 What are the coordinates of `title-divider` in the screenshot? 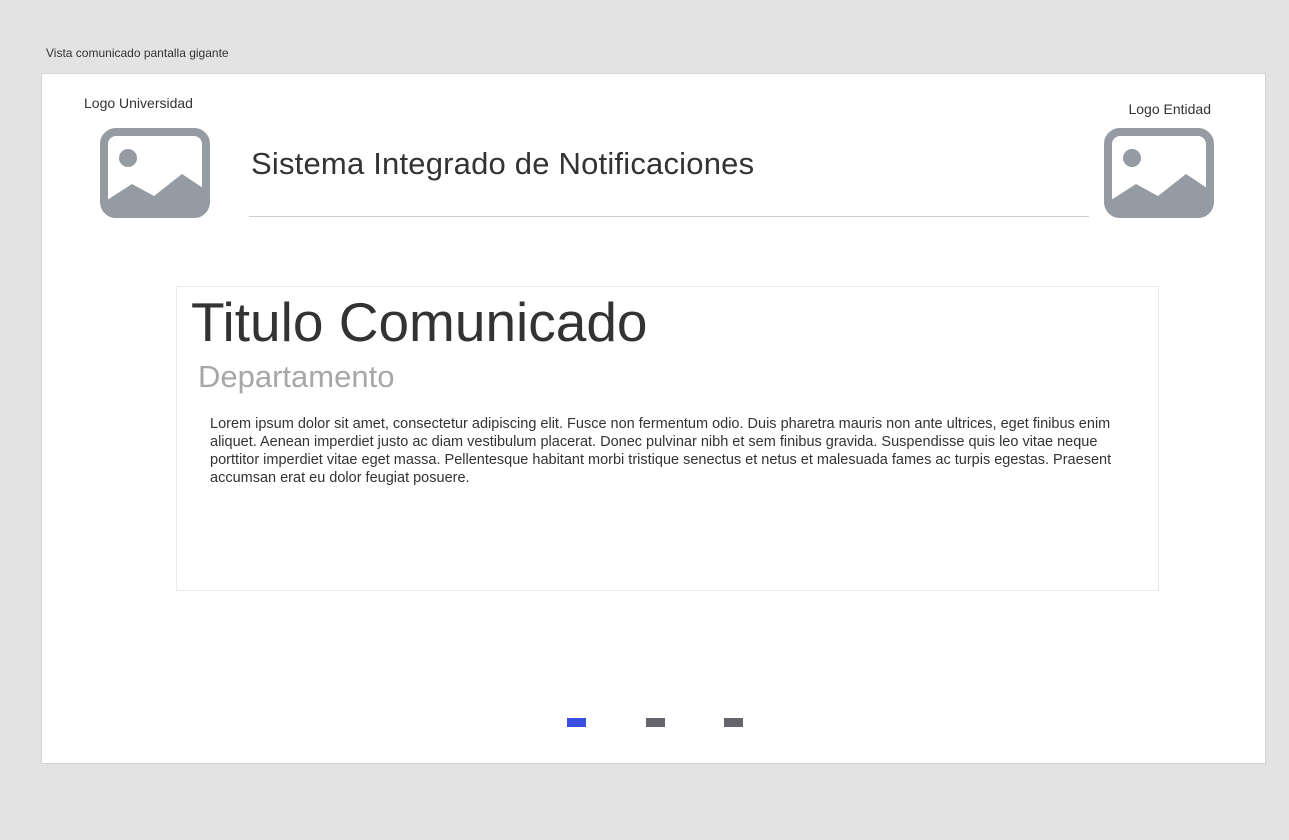 It's located at (669, 216).